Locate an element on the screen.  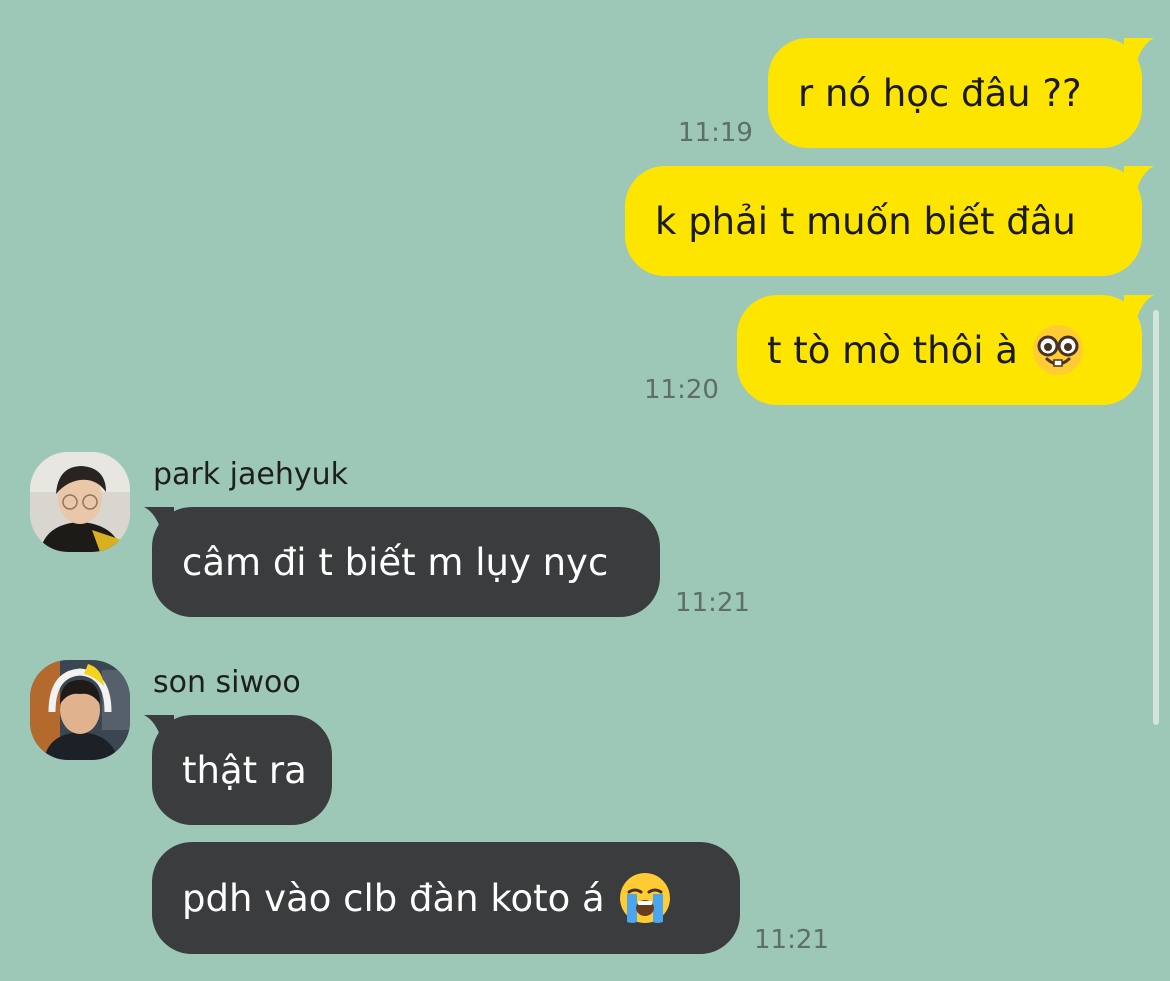
incoming-message-bubble: câm đi t biết m lụy nyc is located at coordinates (406, 562).